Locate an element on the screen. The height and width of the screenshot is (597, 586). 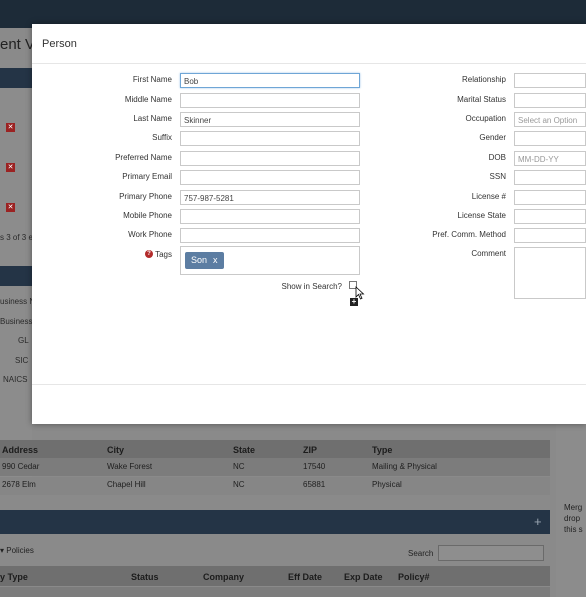
policy-table-header is located at coordinates (275, 576).